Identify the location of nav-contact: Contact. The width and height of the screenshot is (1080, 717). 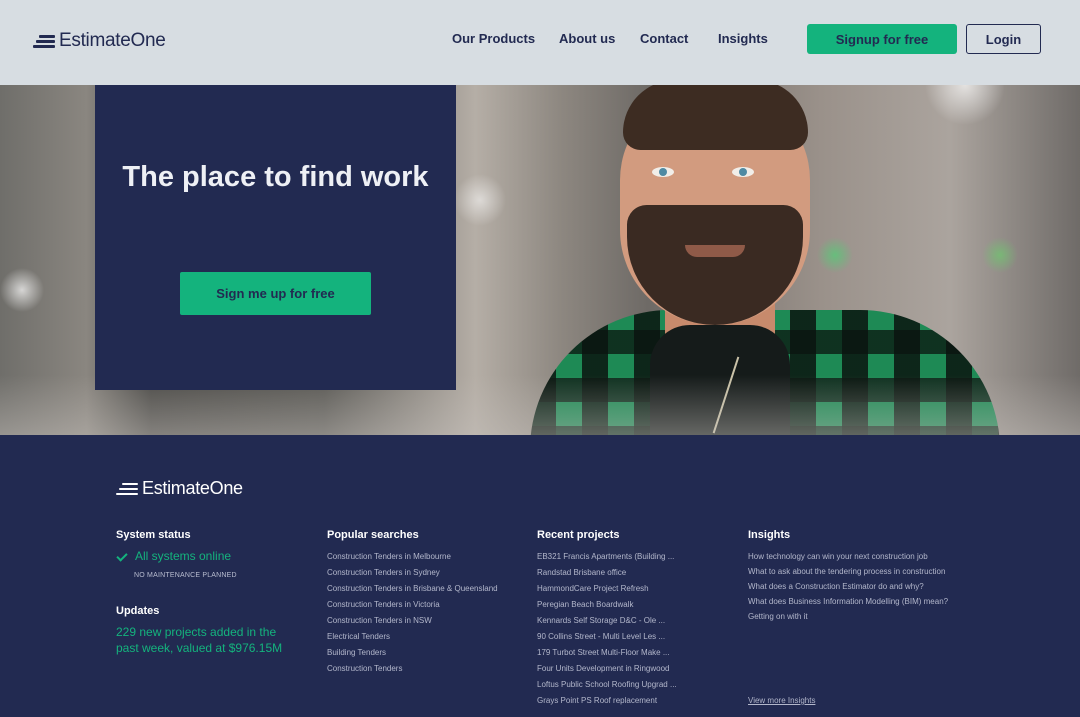
(664, 38).